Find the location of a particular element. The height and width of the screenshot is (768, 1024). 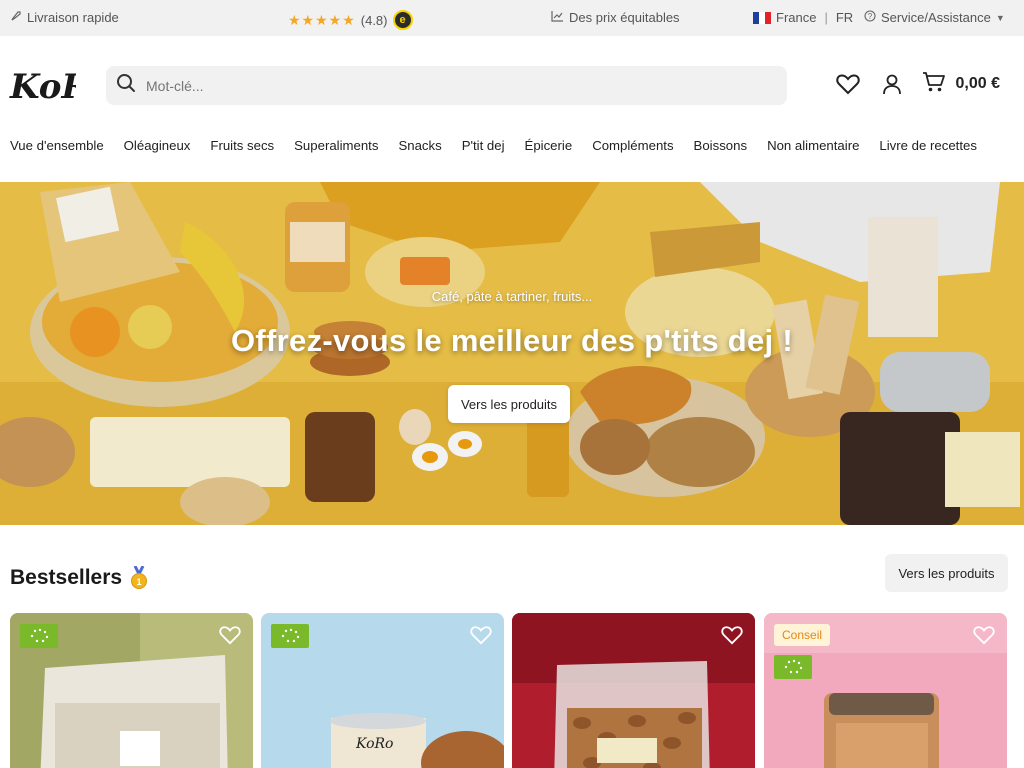

product-image-almonds is located at coordinates (633, 690).